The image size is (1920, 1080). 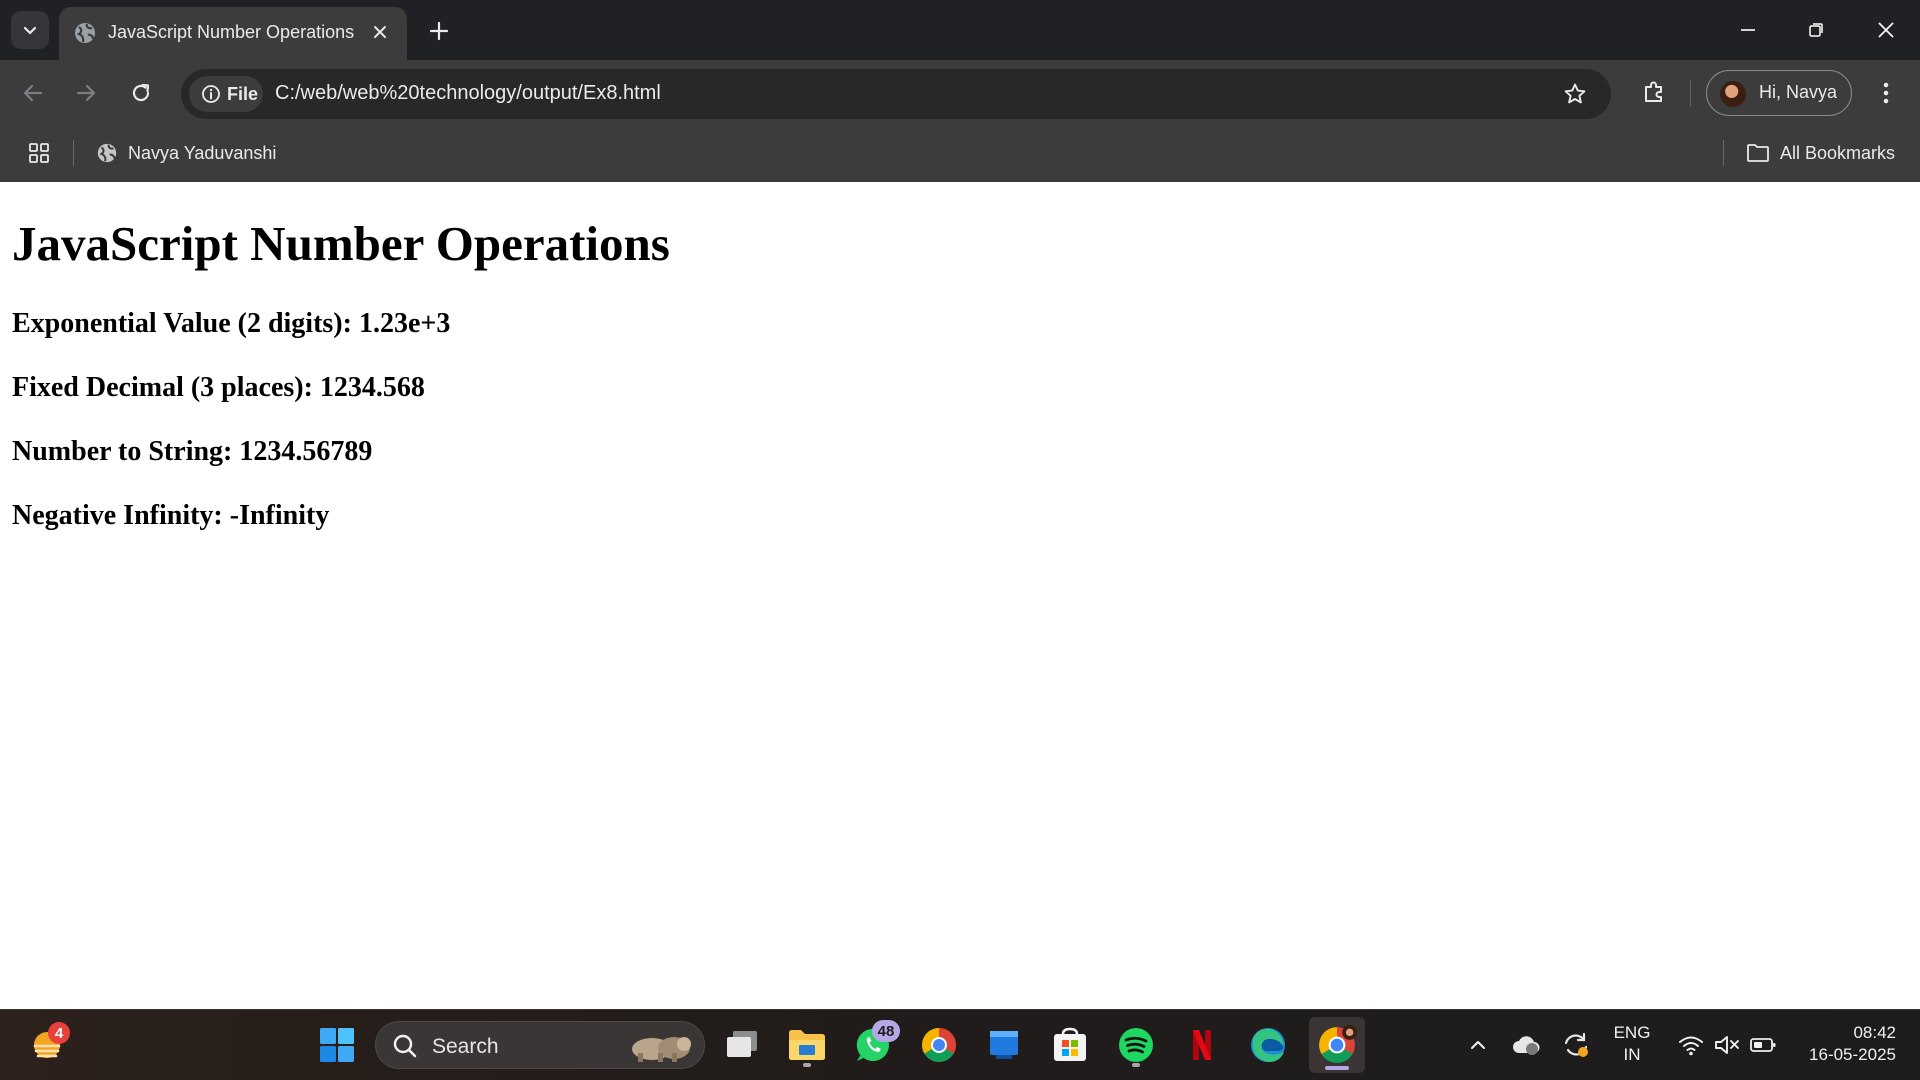 I want to click on apps-button, so click(x=39, y=153).